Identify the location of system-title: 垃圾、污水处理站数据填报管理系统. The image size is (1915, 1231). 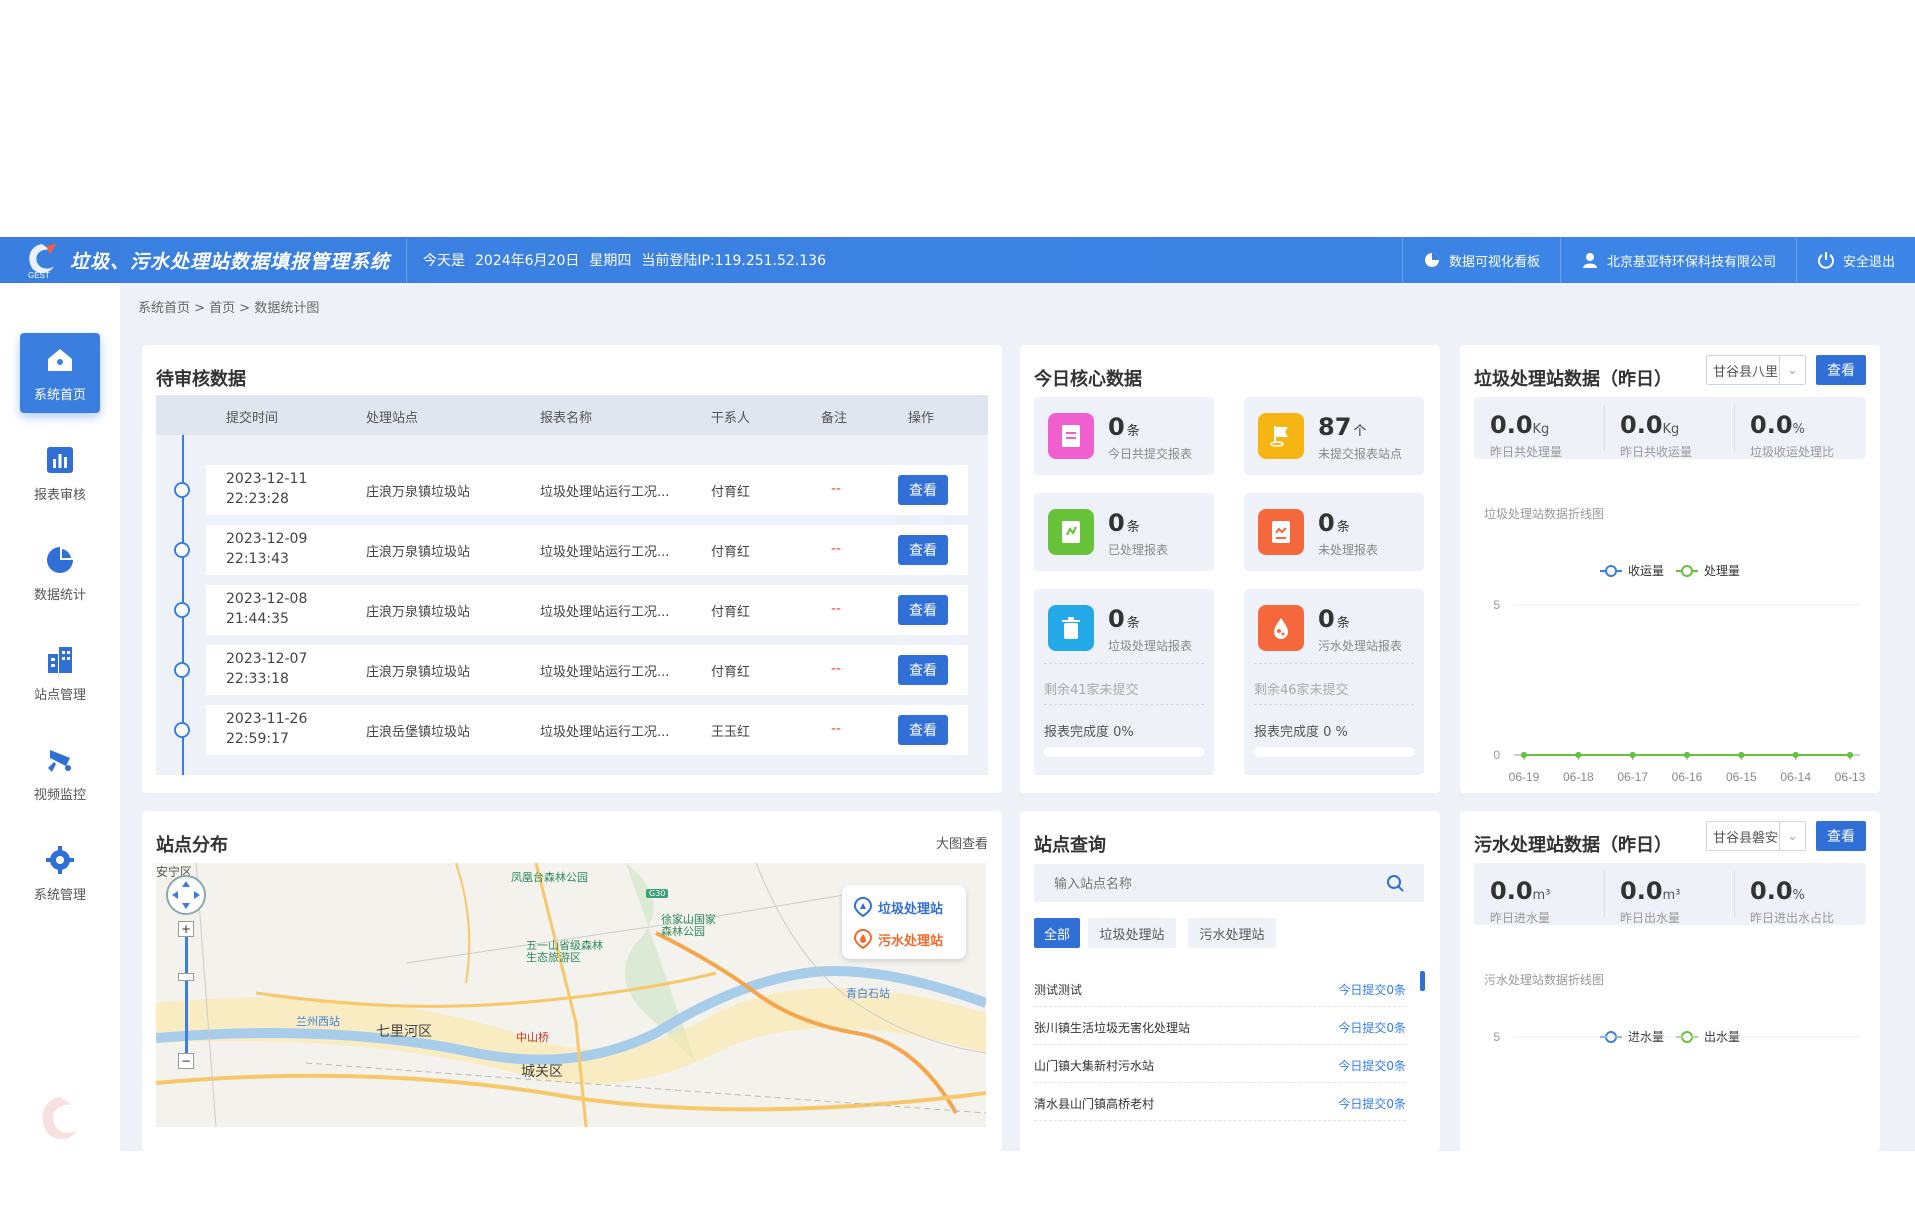
(230, 261).